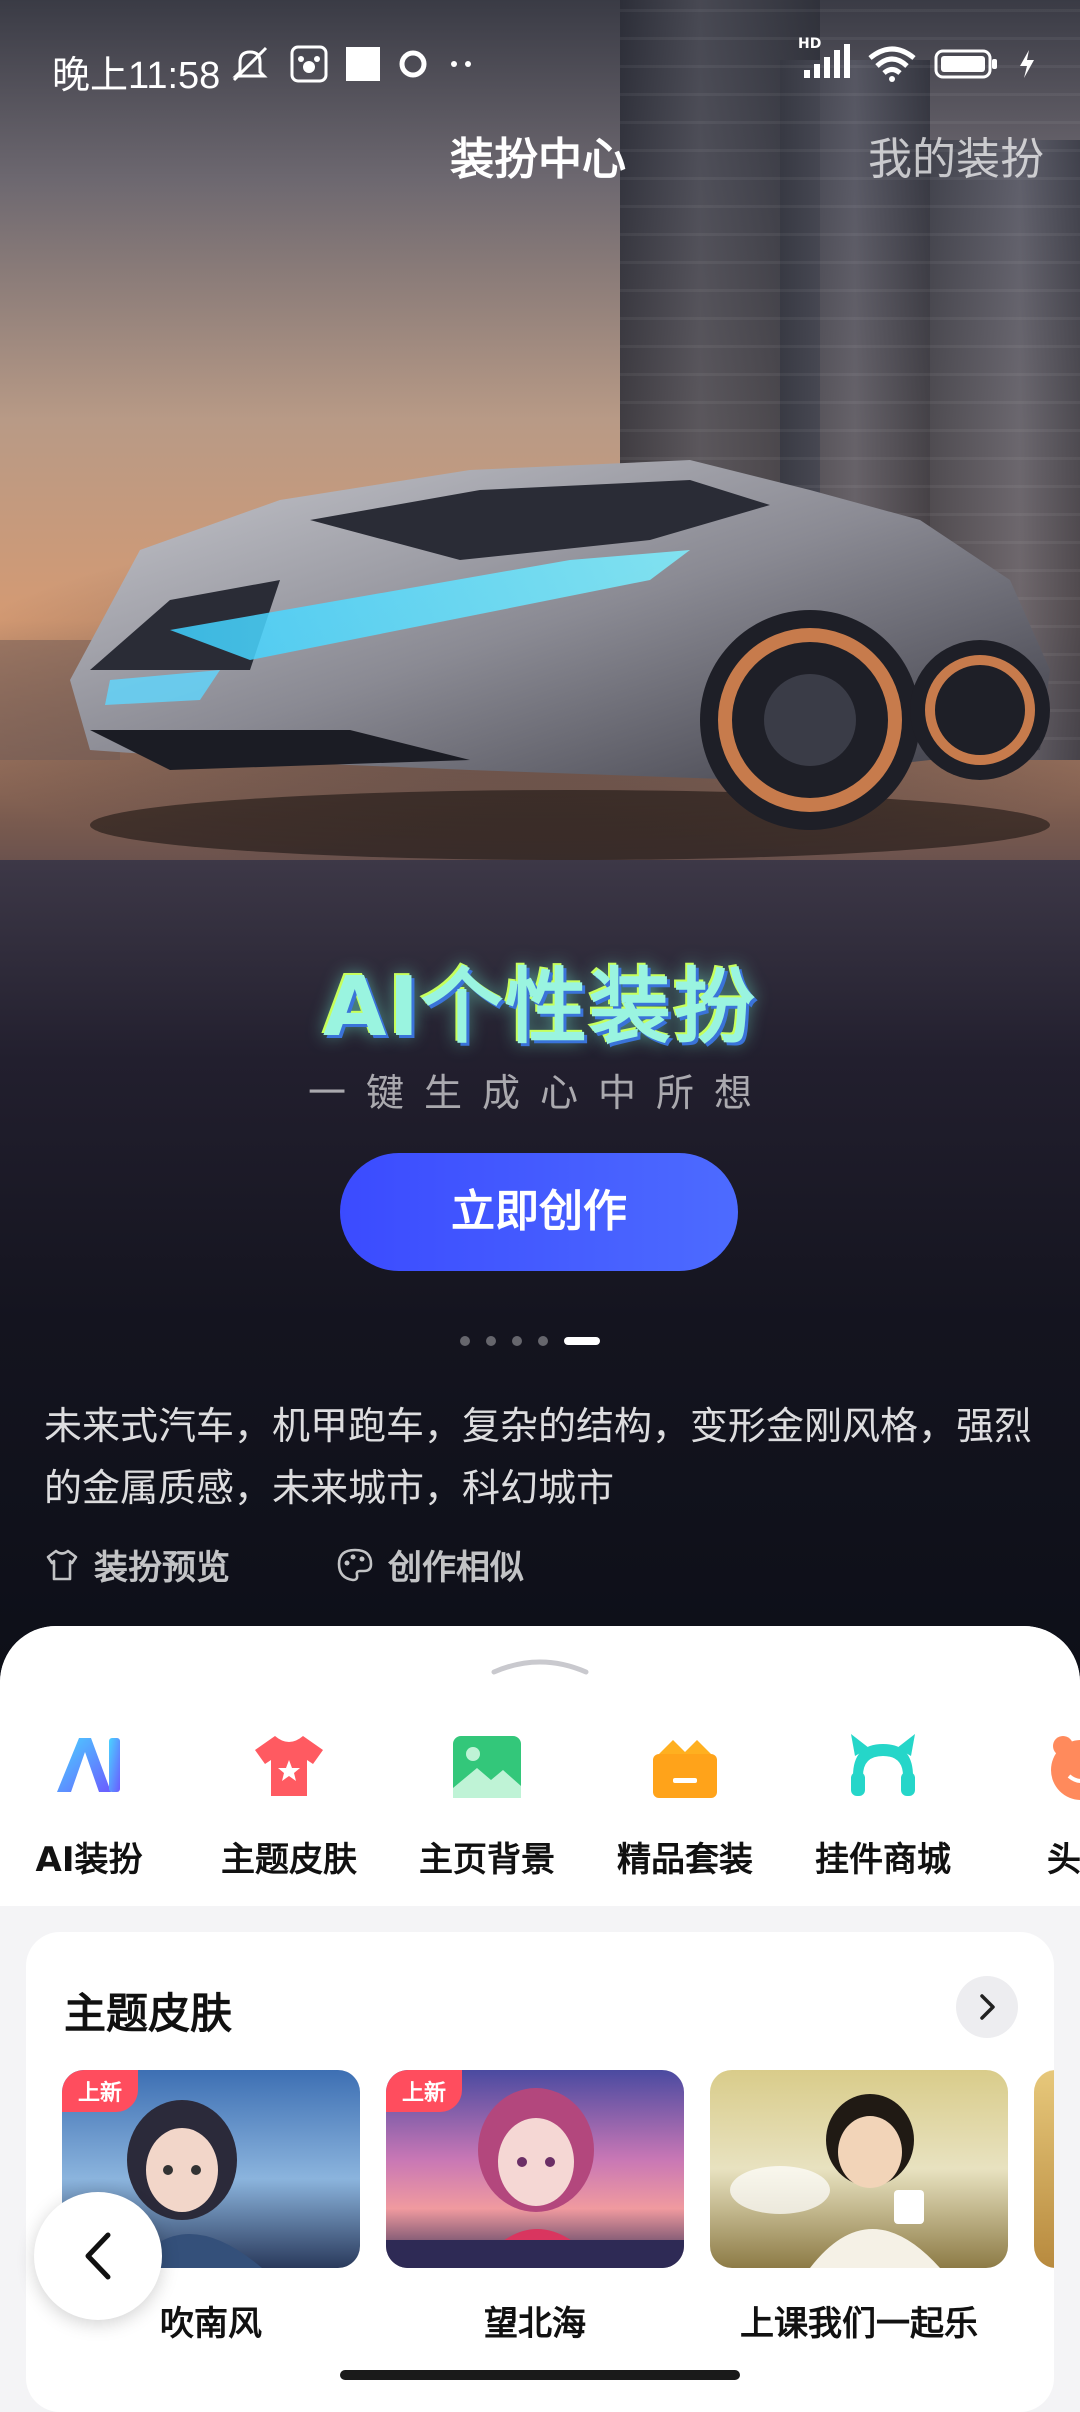 This screenshot has width=1080, height=2412. What do you see at coordinates (540, 2375) in the screenshot?
I see `home-indicator` at bounding box center [540, 2375].